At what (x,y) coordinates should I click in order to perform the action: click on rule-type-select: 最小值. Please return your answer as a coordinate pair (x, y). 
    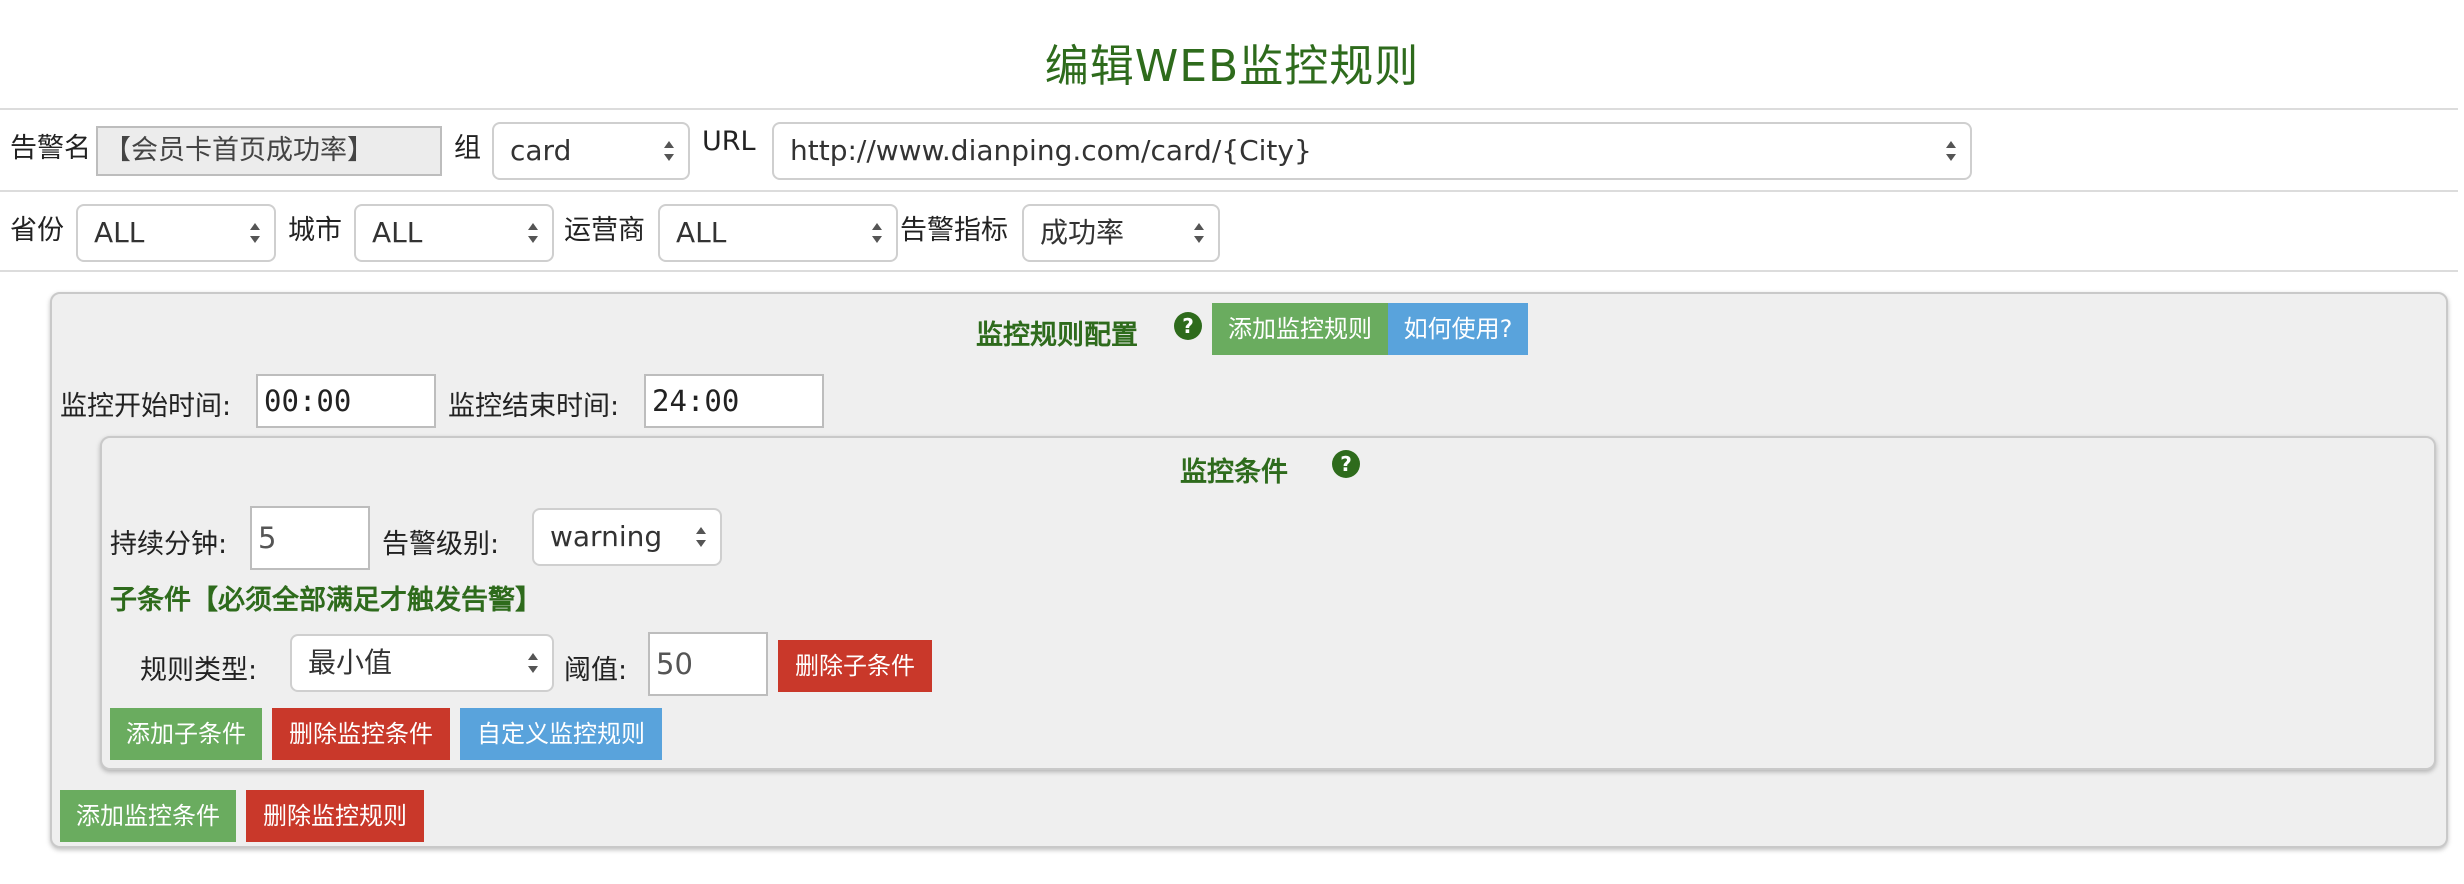
    Looking at the image, I should click on (422, 663).